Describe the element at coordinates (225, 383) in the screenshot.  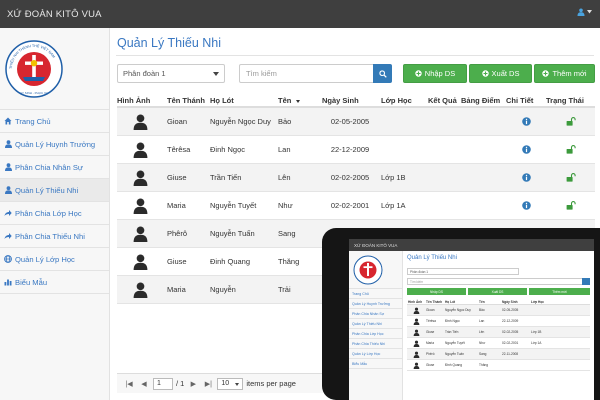
I see `page-size-value: 10` at that location.